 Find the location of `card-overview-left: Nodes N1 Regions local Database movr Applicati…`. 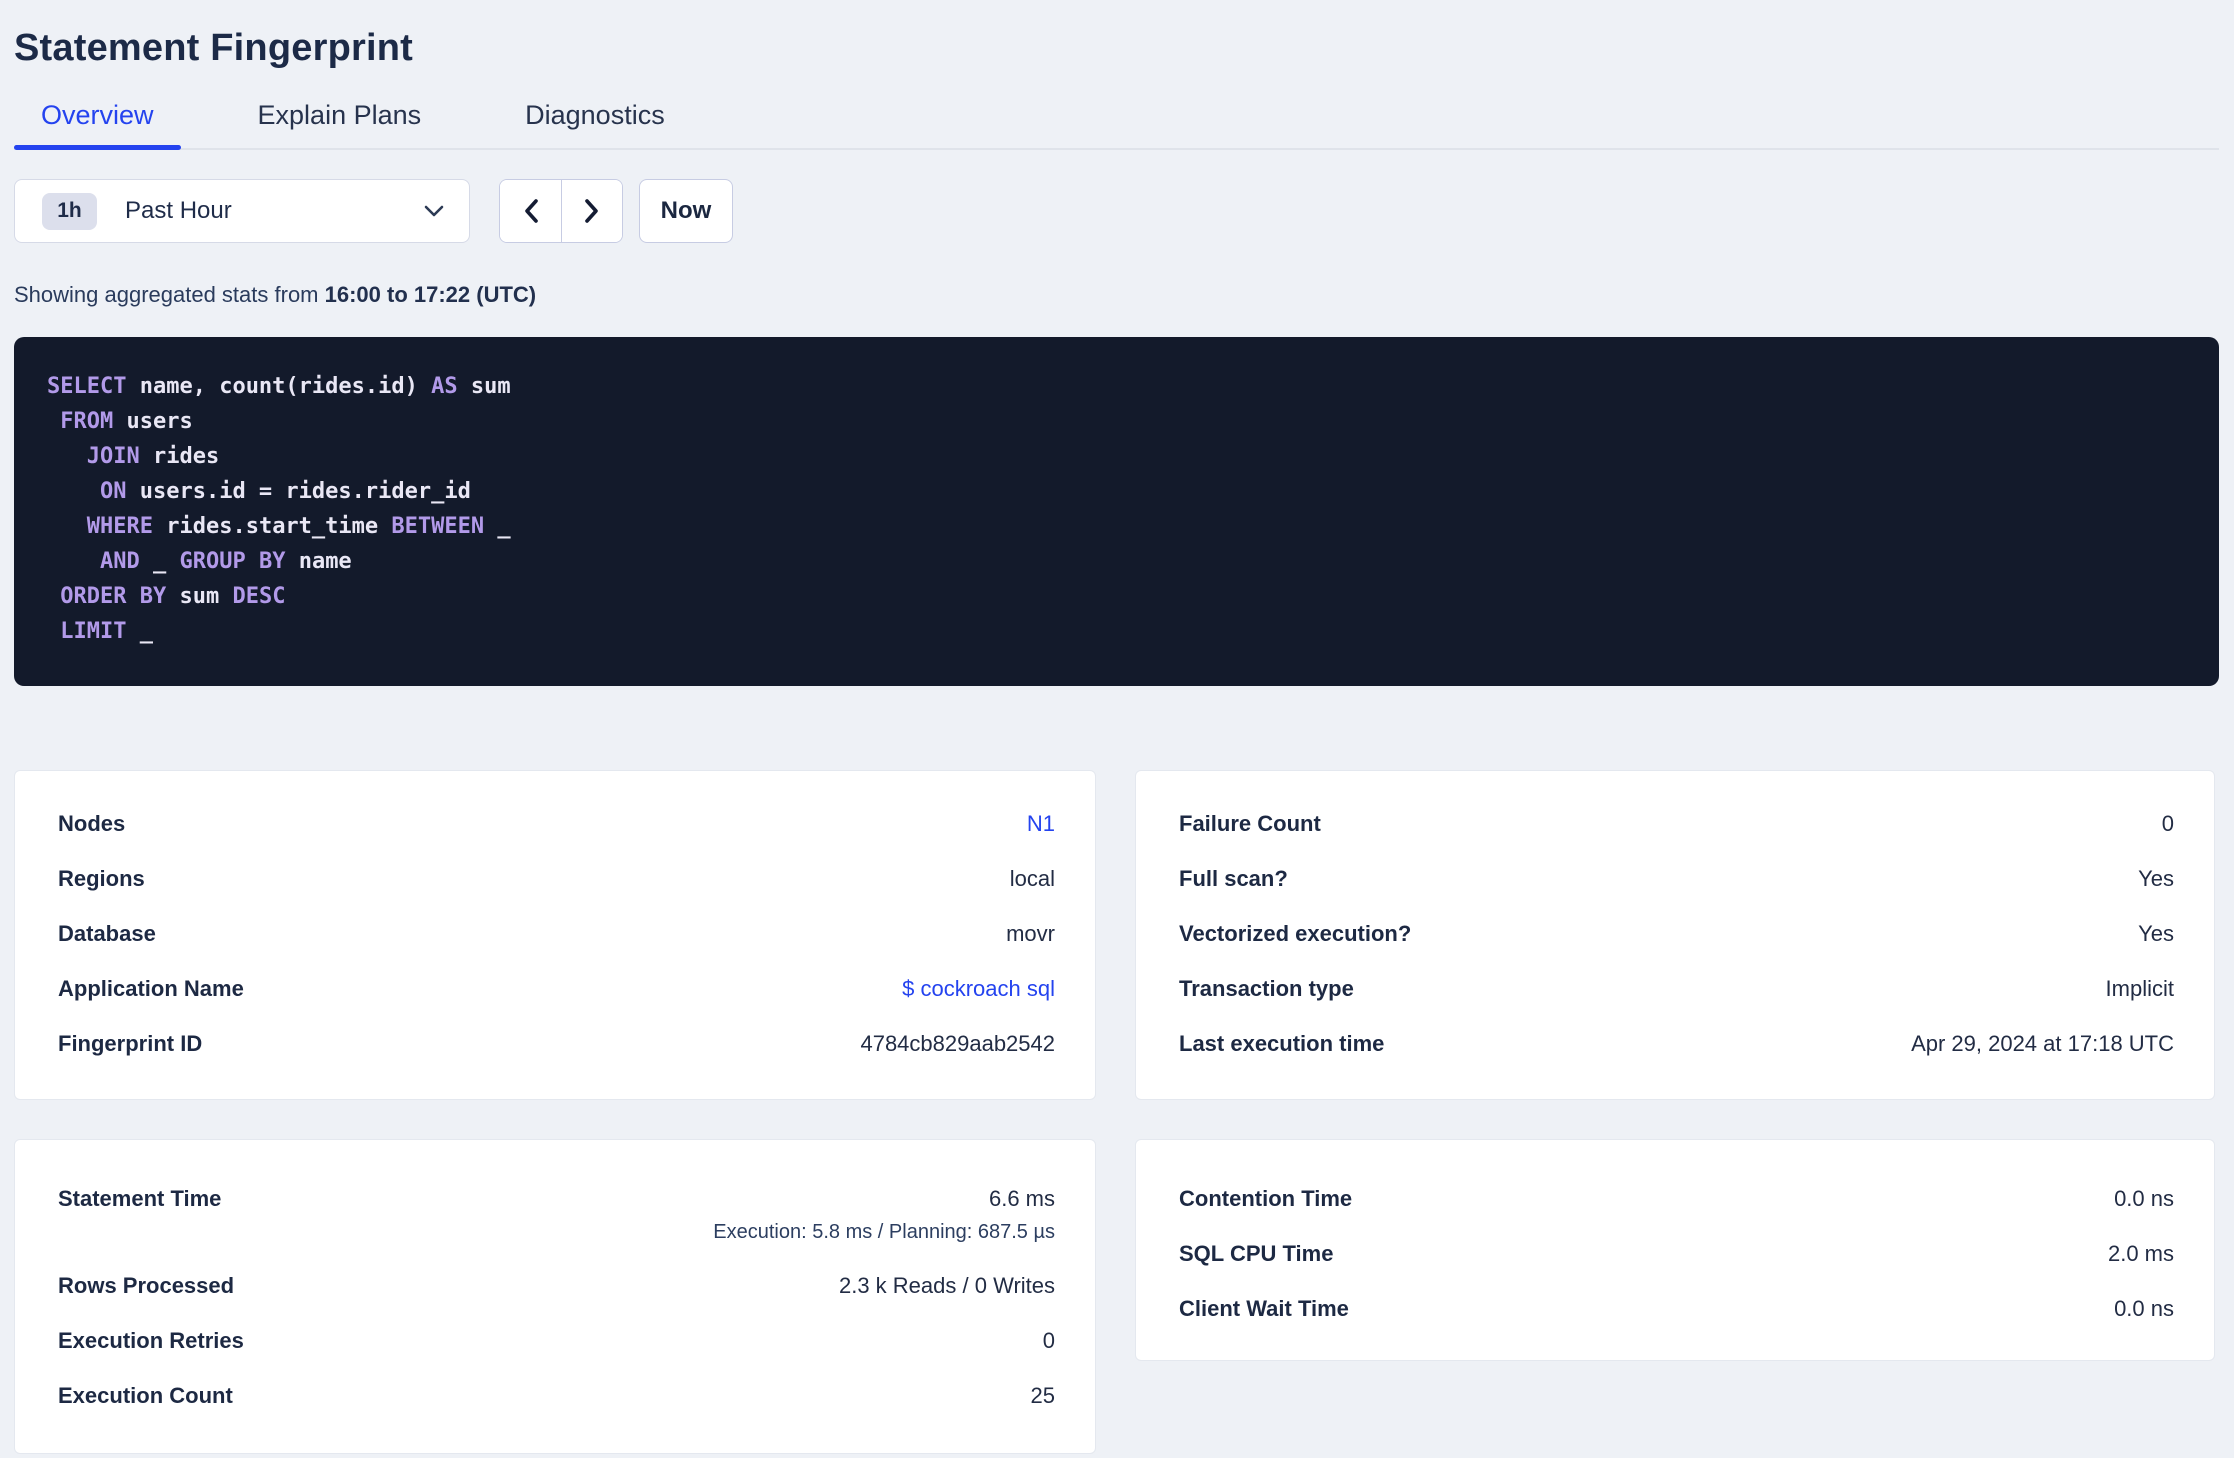

card-overview-left: Nodes N1 Regions local Database movr Applicati… is located at coordinates (555, 935).